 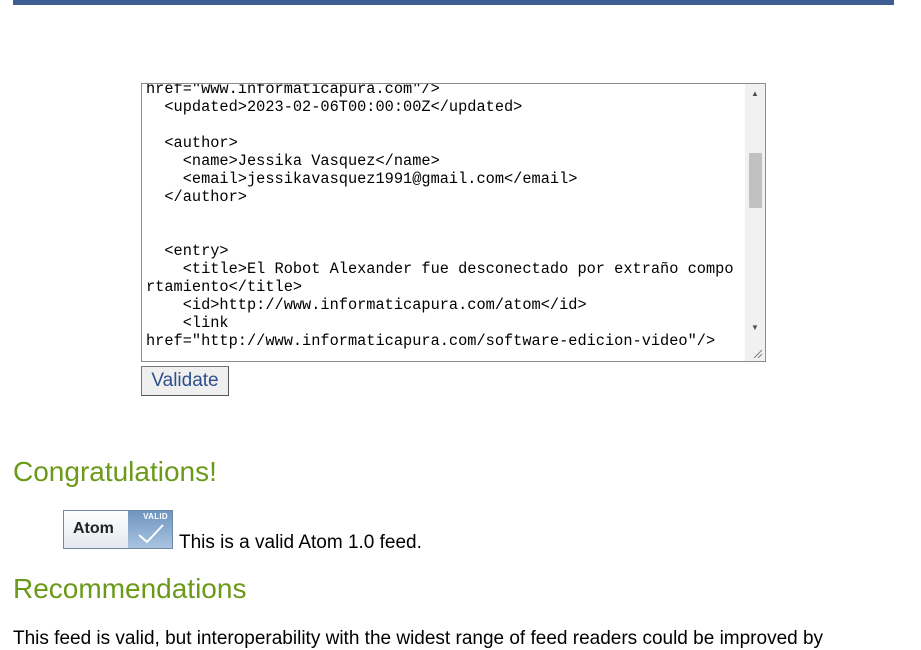 What do you see at coordinates (453, 2) in the screenshot?
I see `top-accent-bar` at bounding box center [453, 2].